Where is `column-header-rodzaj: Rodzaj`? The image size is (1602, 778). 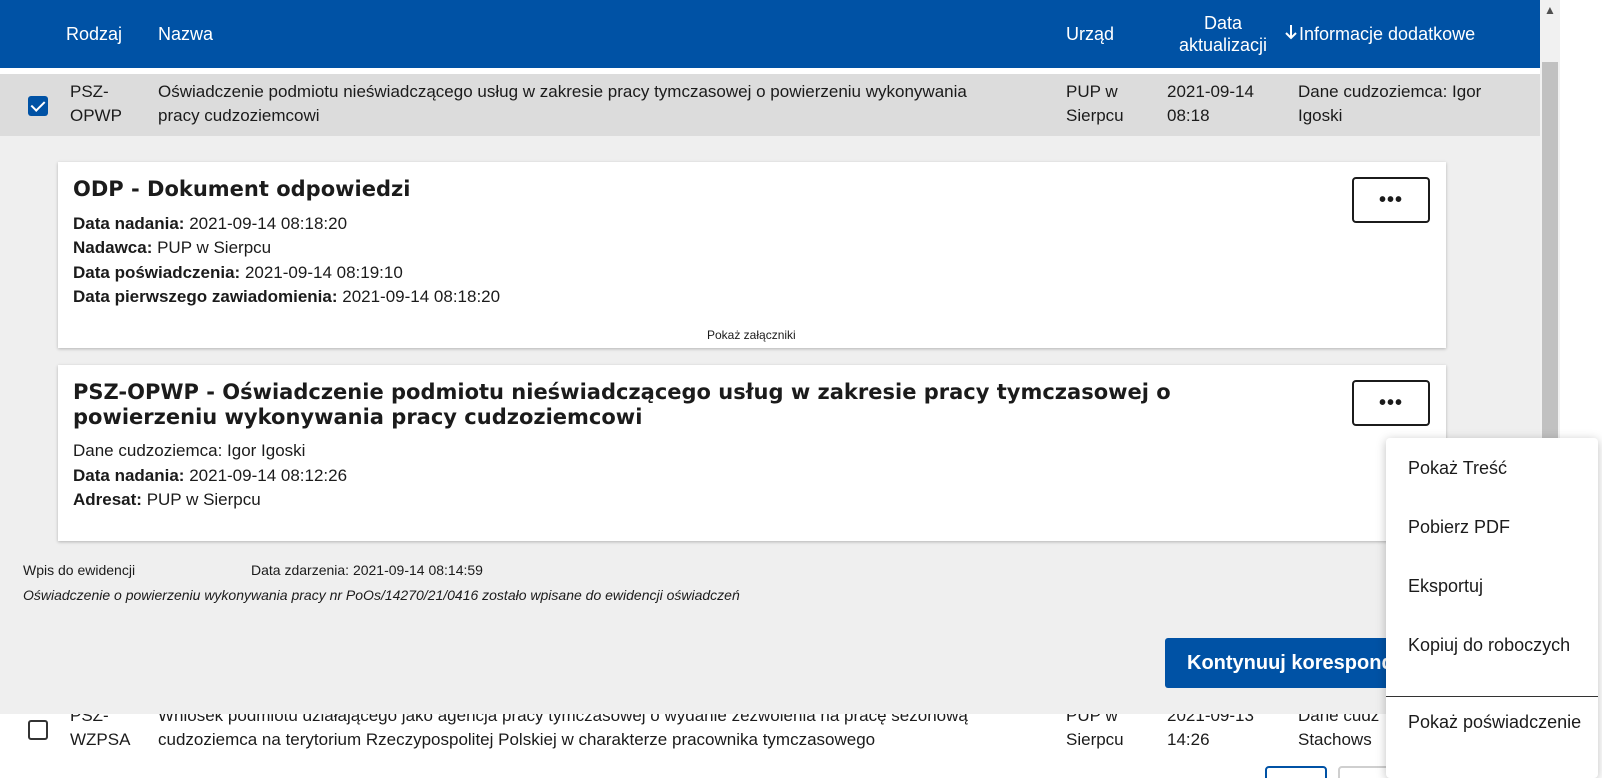 column-header-rodzaj: Rodzaj is located at coordinates (94, 34).